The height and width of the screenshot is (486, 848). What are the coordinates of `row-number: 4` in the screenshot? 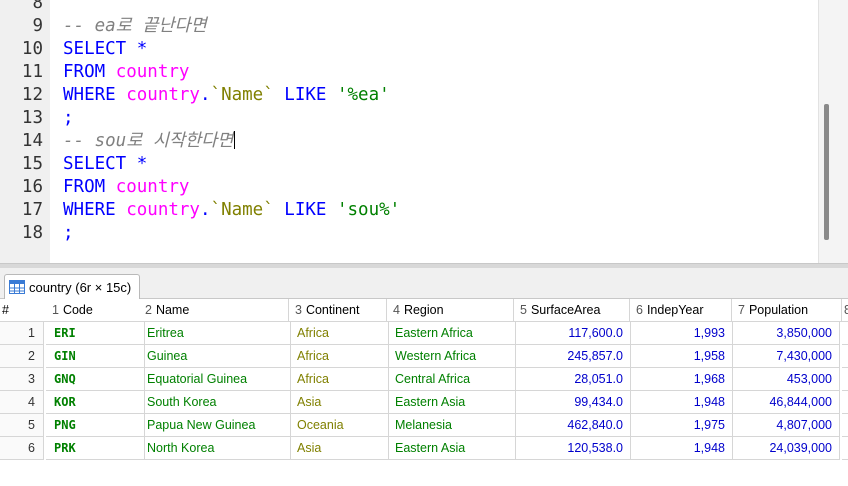 It's located at (22, 402).